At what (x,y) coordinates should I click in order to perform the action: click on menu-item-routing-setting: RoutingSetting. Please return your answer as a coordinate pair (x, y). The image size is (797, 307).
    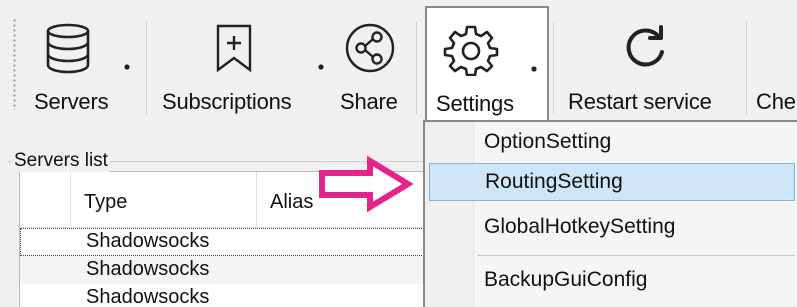
    Looking at the image, I should click on (612, 182).